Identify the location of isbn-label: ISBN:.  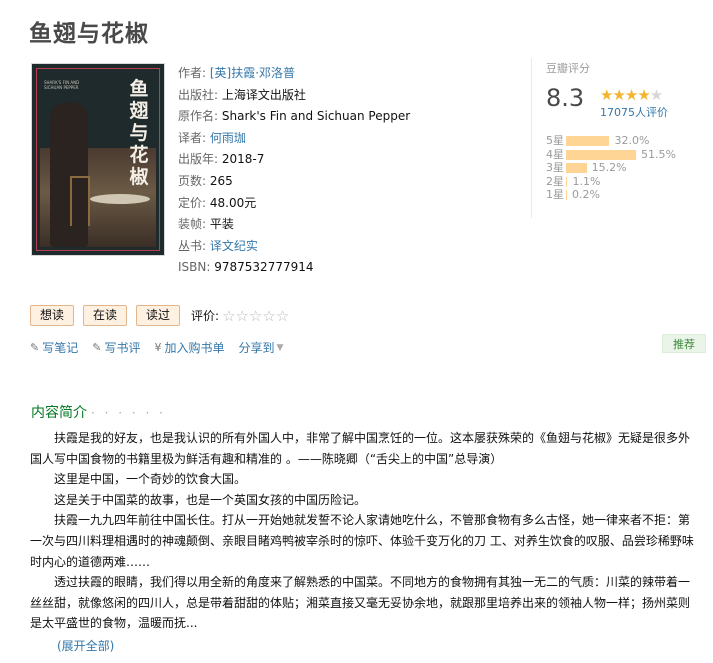
(194, 267).